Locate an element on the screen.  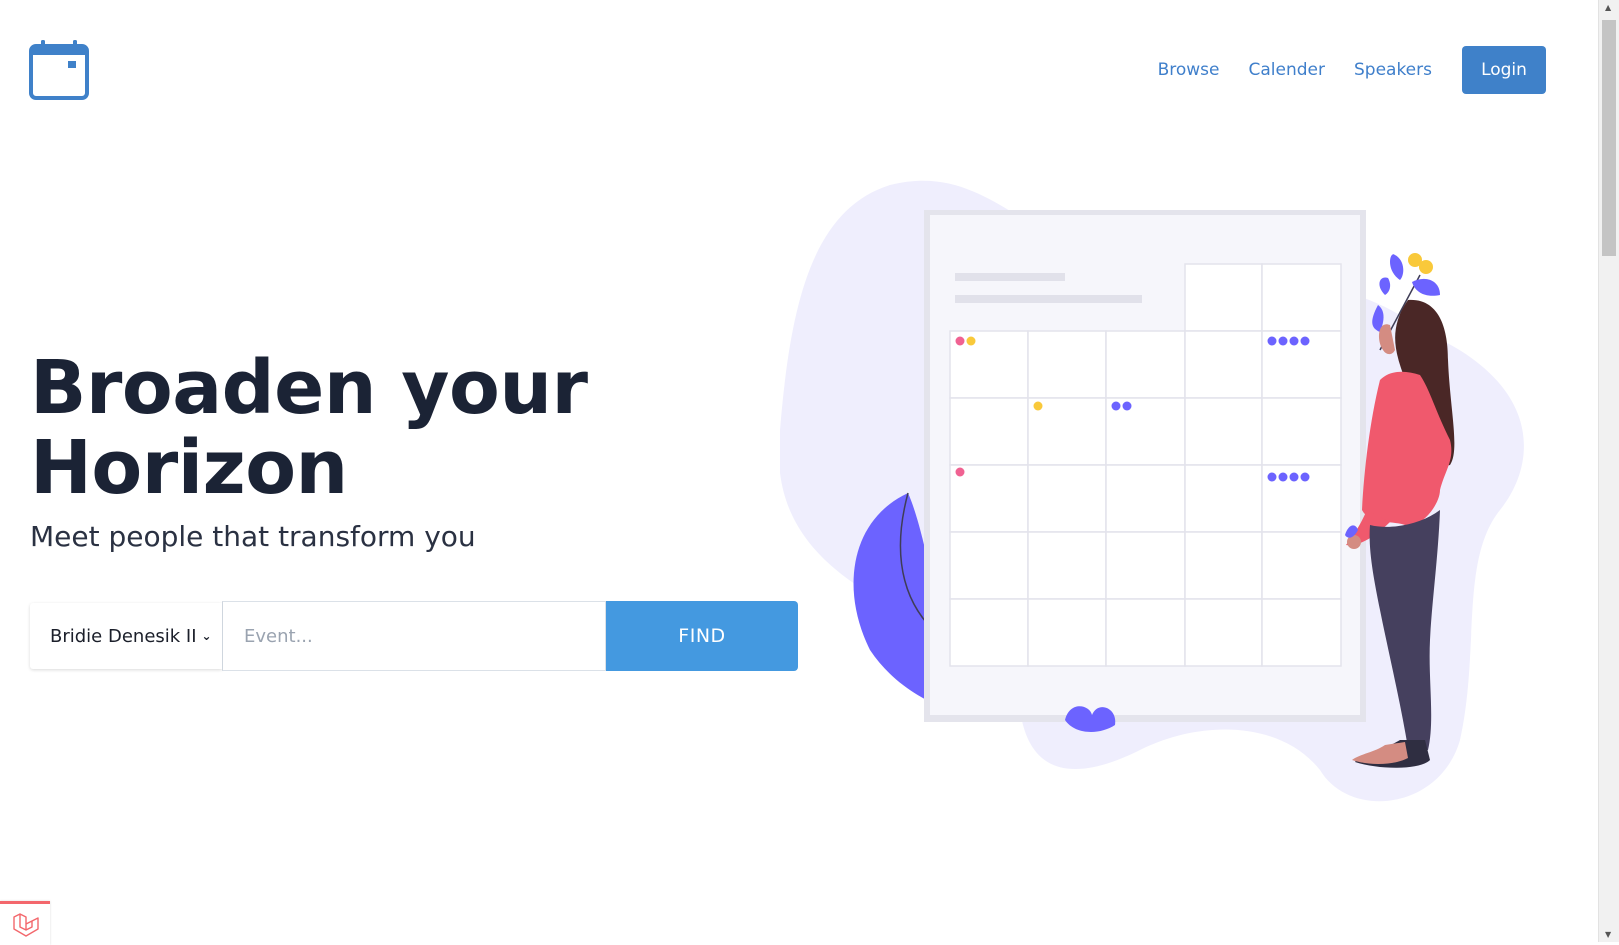
nav-speakers-link: Speakers is located at coordinates (1393, 70).